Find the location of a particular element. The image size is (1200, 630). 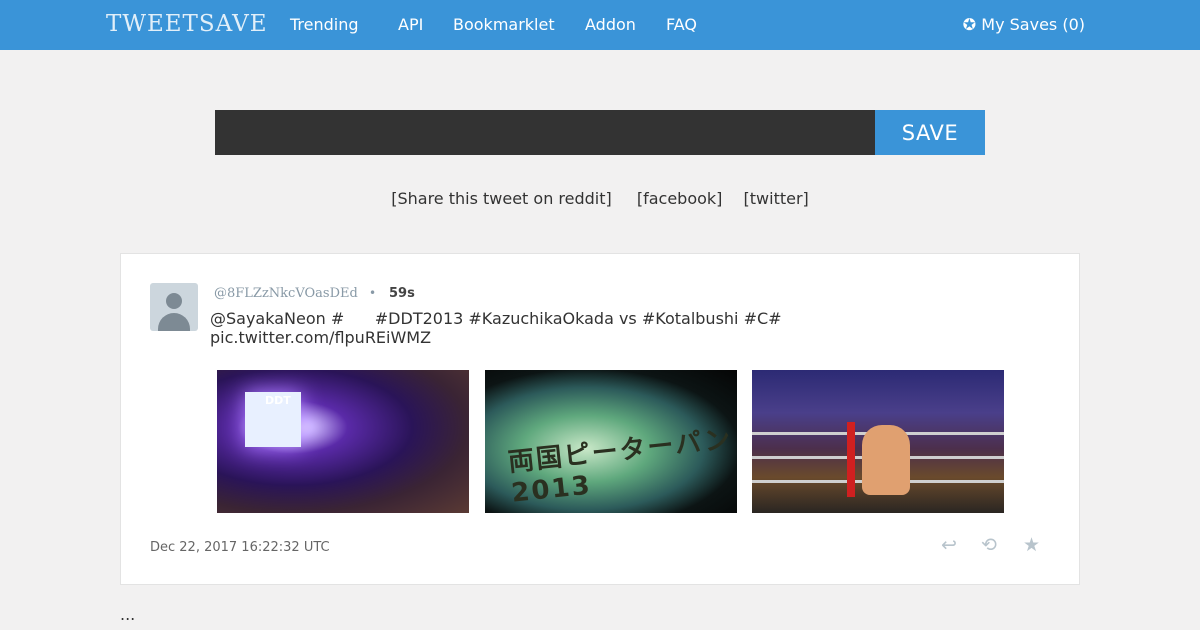

retweet-icon: ⟲ is located at coordinates (989, 545).